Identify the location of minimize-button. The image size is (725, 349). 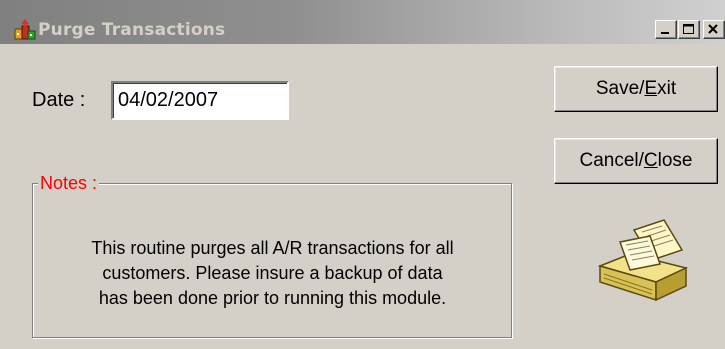
(666, 29).